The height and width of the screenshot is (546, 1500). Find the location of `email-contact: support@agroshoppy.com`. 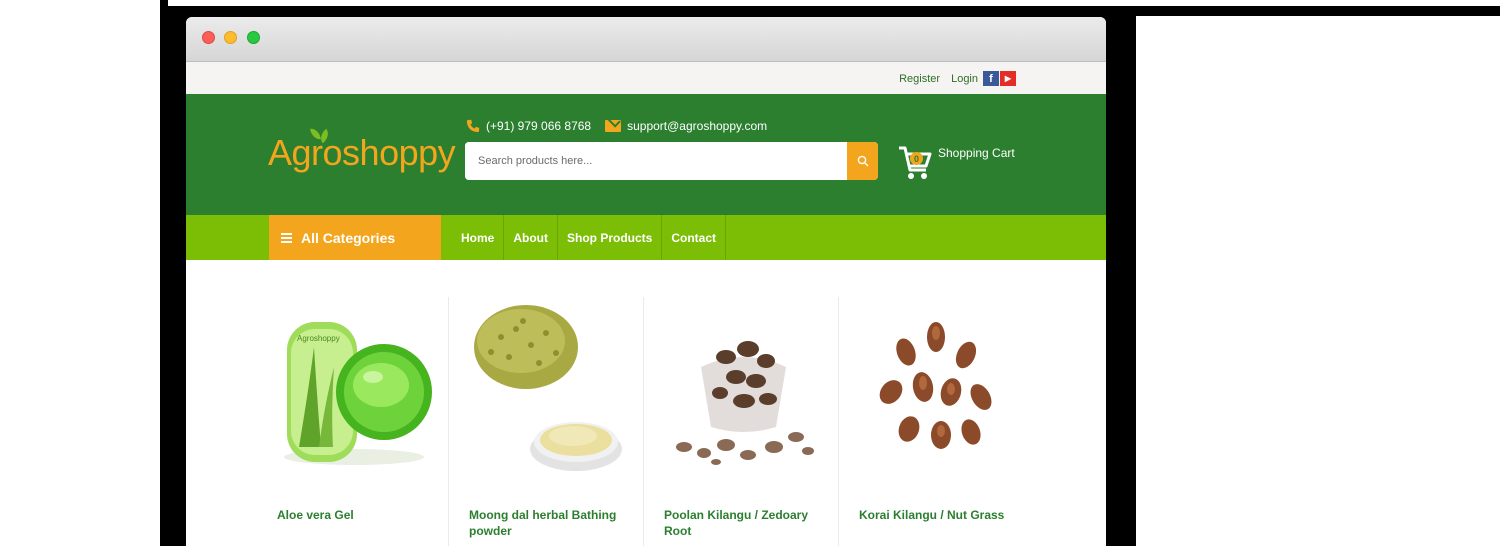

email-contact: support@agroshoppy.com is located at coordinates (686, 126).